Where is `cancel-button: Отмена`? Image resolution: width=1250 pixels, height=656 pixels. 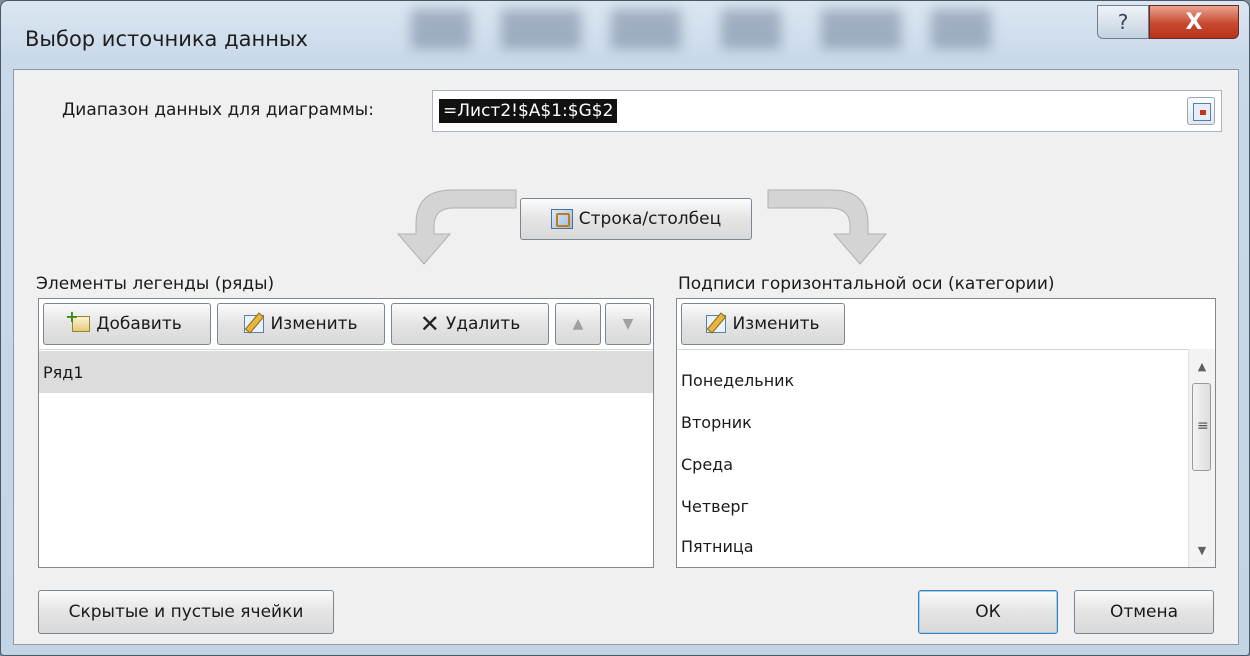 cancel-button: Отмена is located at coordinates (1144, 612).